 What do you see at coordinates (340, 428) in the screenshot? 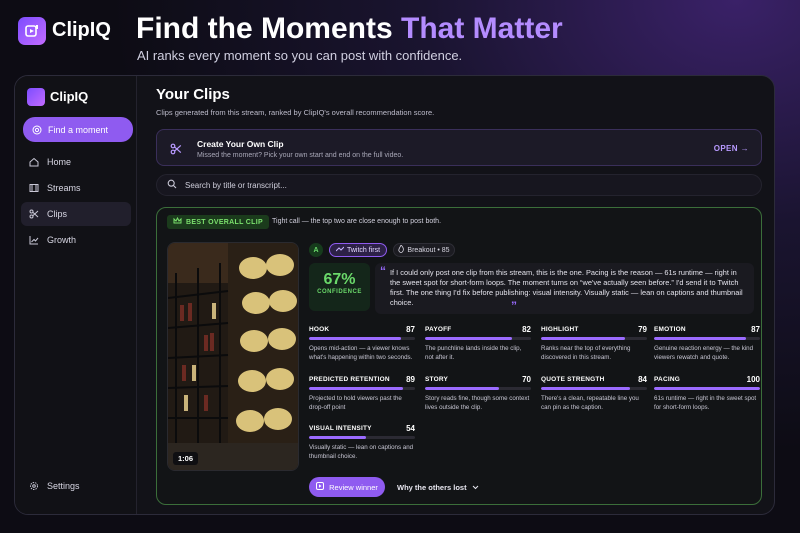
I see `metric-name: VISUAL INTENSITY` at bounding box center [340, 428].